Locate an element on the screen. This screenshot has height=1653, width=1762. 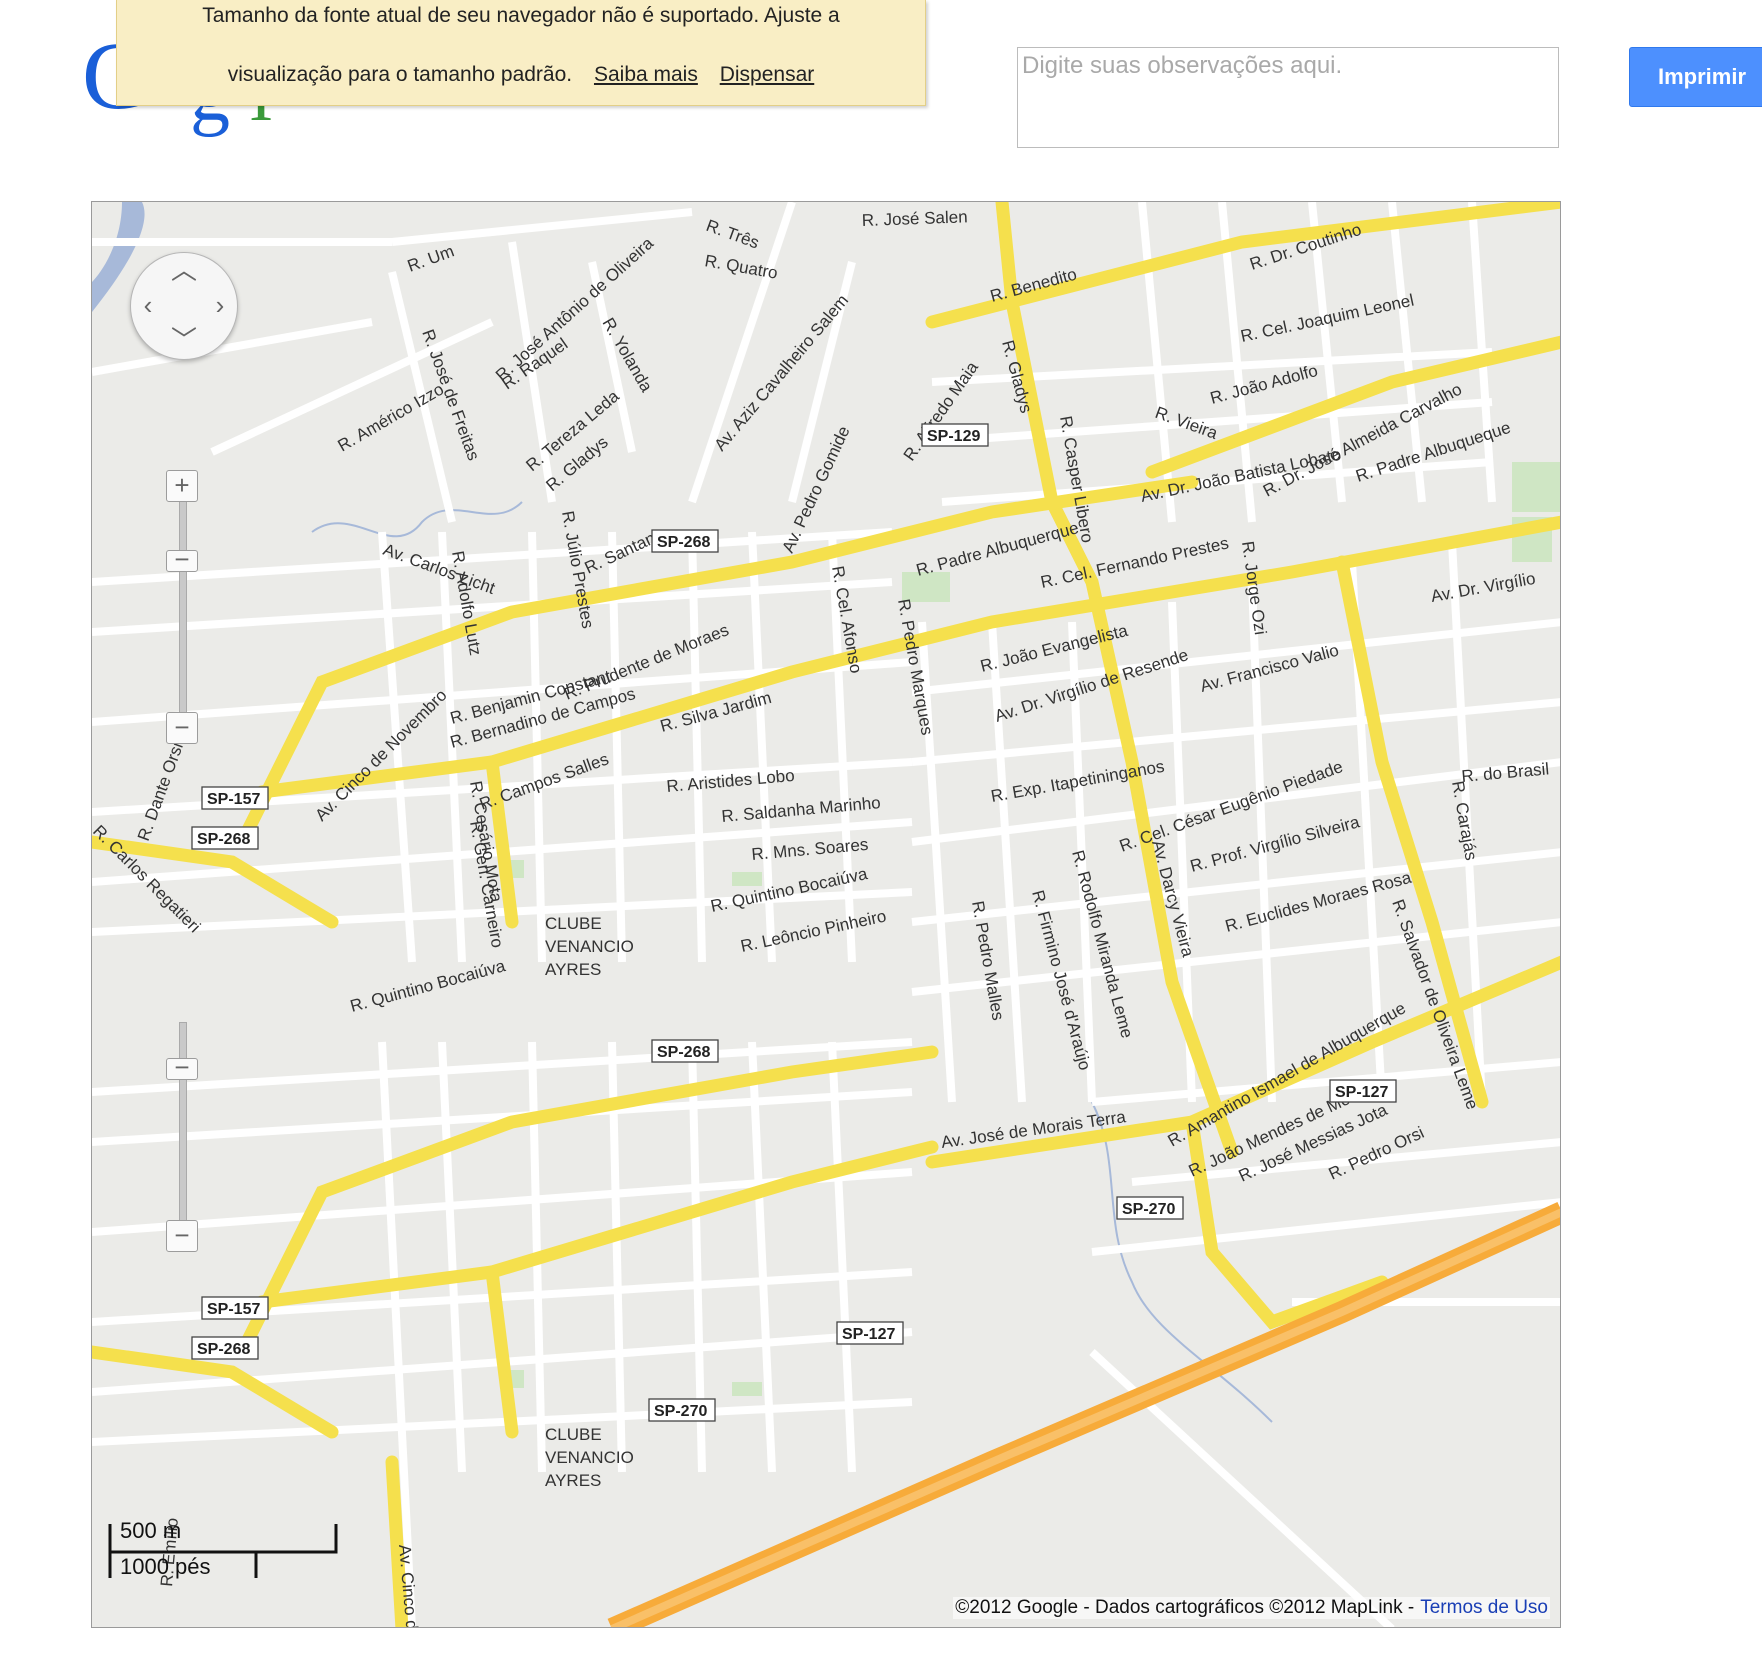
route-shield: SP-129 is located at coordinates (955, 435).